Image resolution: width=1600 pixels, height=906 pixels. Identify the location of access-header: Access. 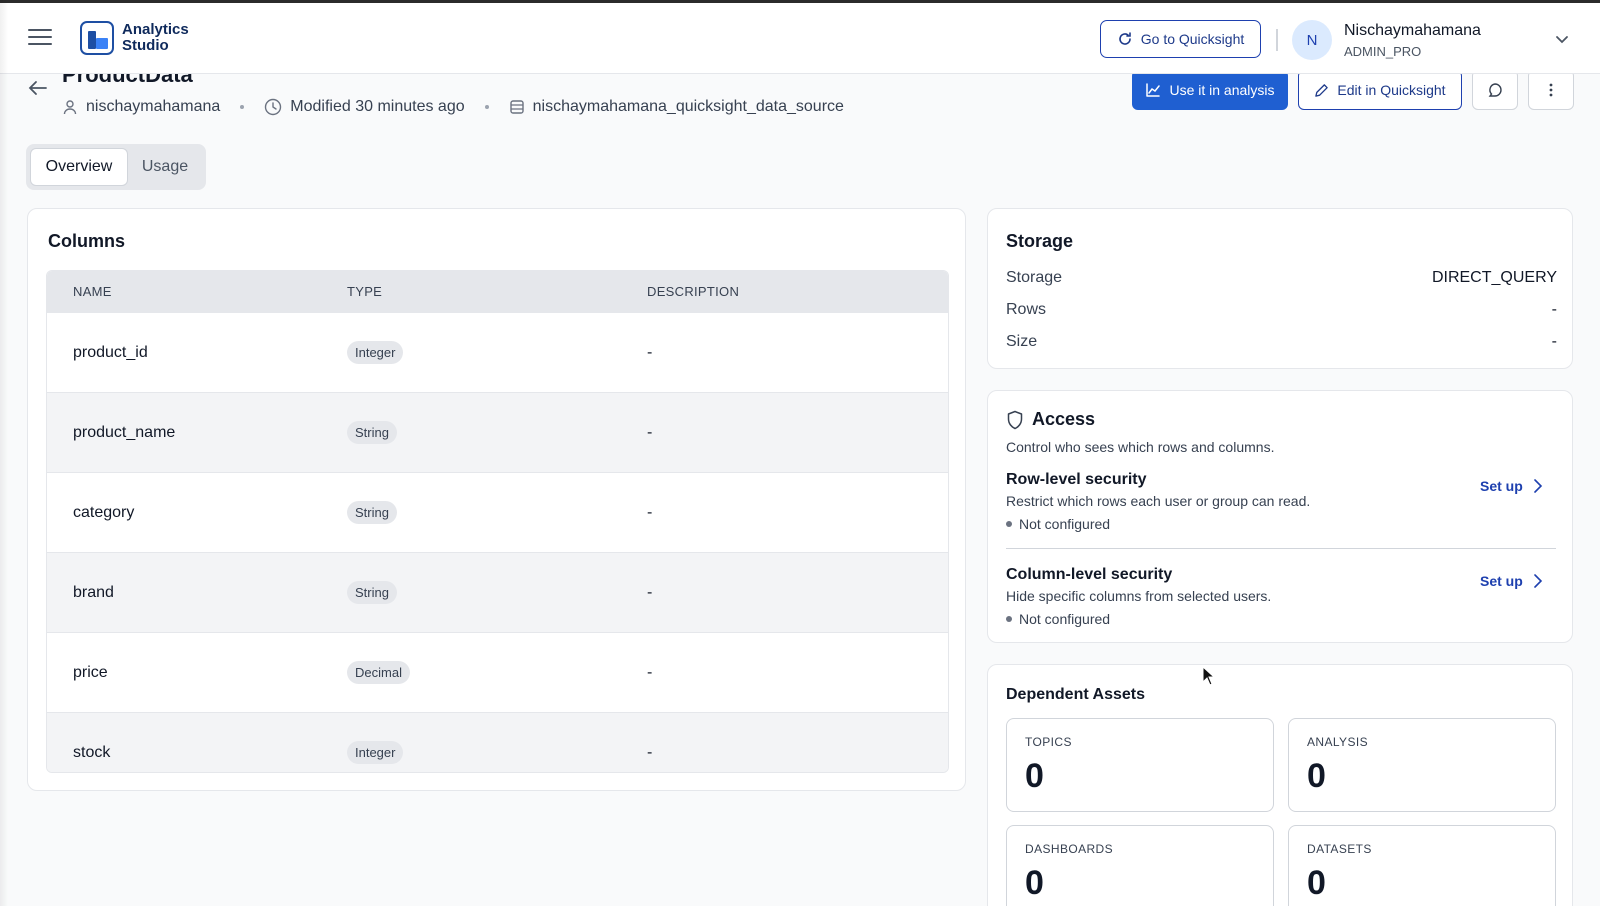
(1050, 419).